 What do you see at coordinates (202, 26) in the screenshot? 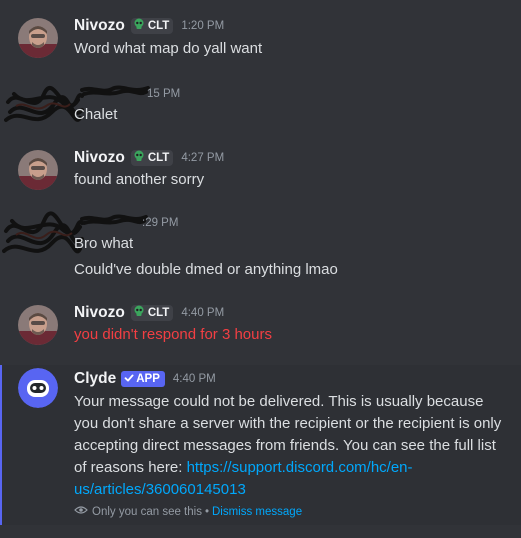
I see `timestamp: 1:20 PM` at bounding box center [202, 26].